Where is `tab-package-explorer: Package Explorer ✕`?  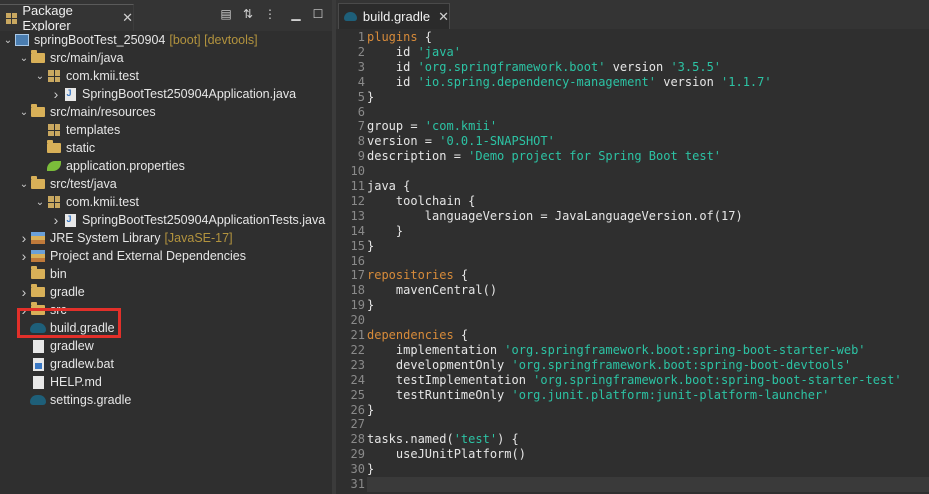 tab-package-explorer: Package Explorer ✕ is located at coordinates (67, 18).